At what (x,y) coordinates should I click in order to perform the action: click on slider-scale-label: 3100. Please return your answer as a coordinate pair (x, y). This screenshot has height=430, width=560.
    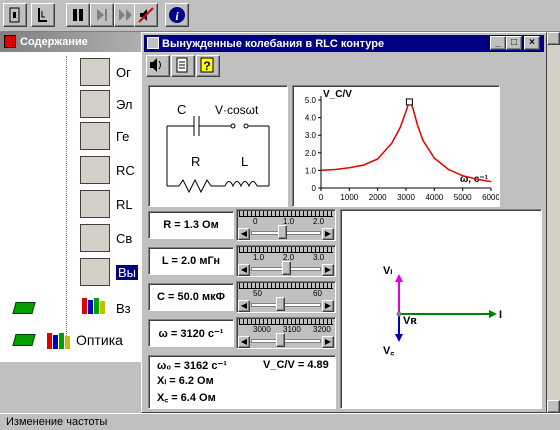
    Looking at the image, I should click on (292, 329).